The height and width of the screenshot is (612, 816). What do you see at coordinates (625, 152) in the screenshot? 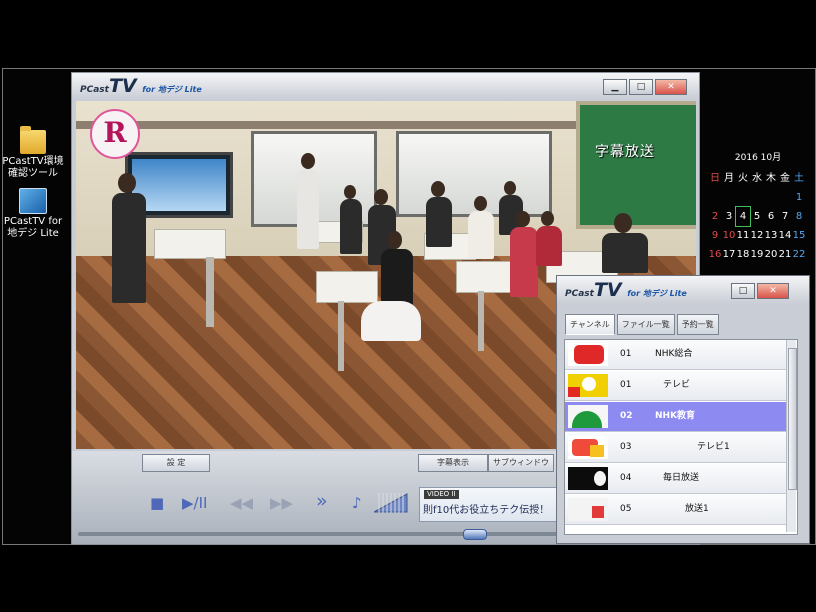
I see `video-subtitle-overlay: 字幕放送` at bounding box center [625, 152].